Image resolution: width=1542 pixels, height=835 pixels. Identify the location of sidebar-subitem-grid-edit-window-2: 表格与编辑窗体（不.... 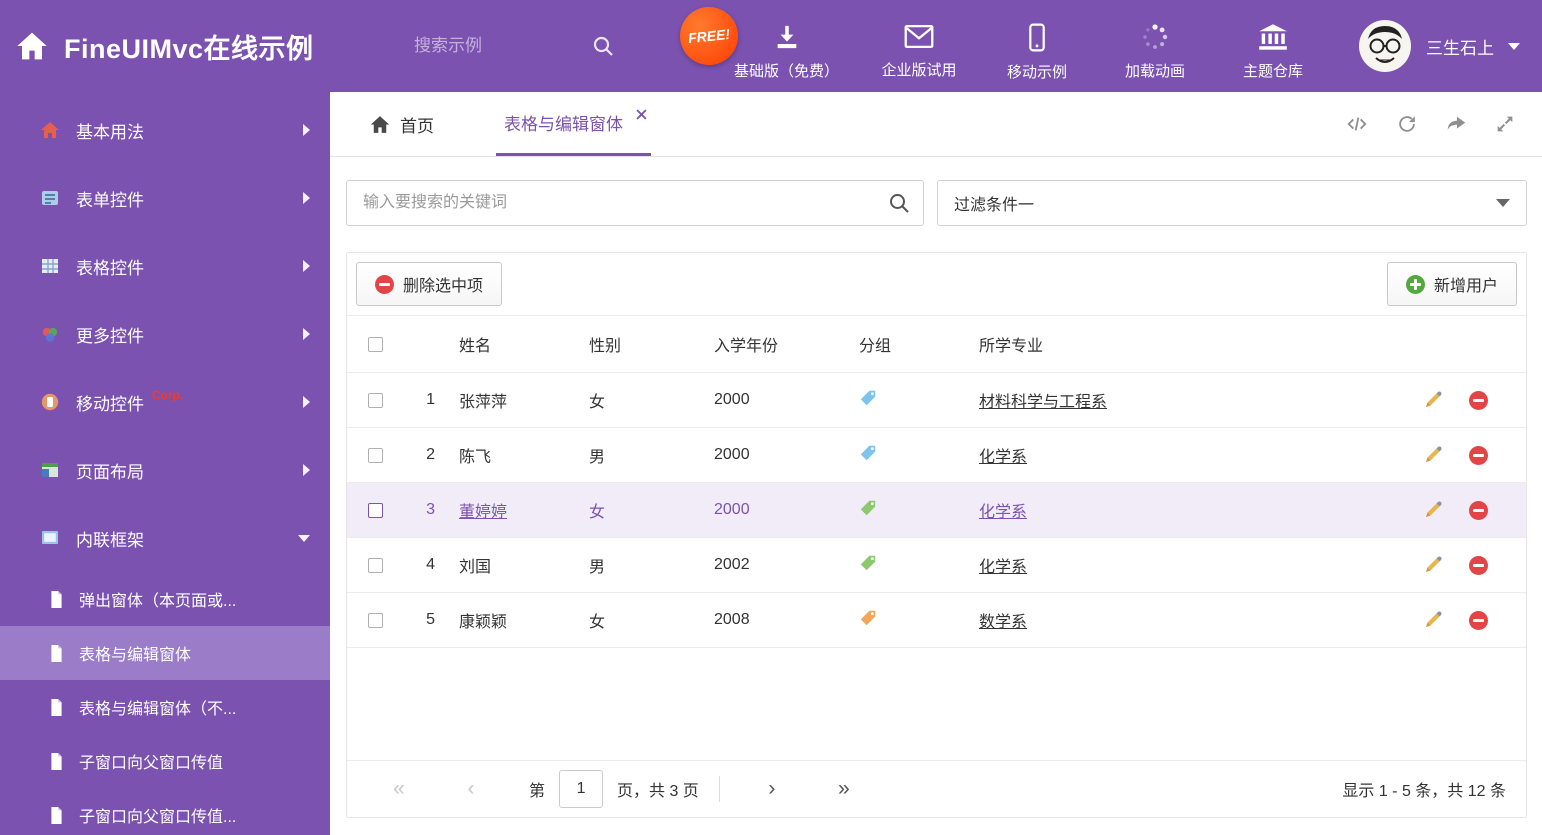
(165, 707).